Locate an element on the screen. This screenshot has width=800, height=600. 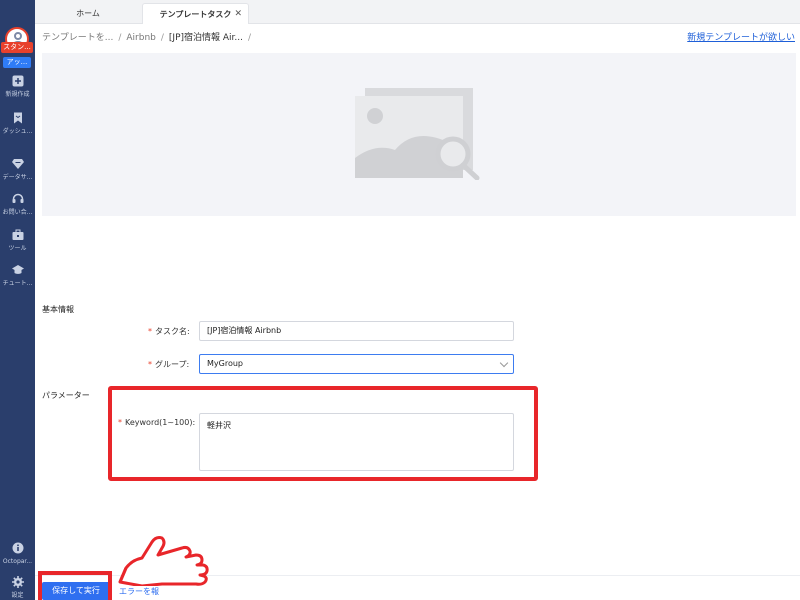
image-placeholder-search-icon is located at coordinates (417, 134).